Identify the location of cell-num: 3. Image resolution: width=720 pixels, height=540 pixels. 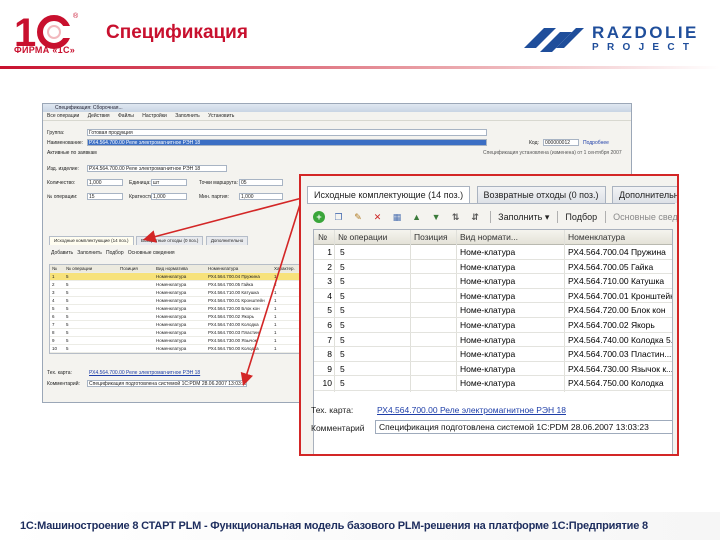
(329, 281).